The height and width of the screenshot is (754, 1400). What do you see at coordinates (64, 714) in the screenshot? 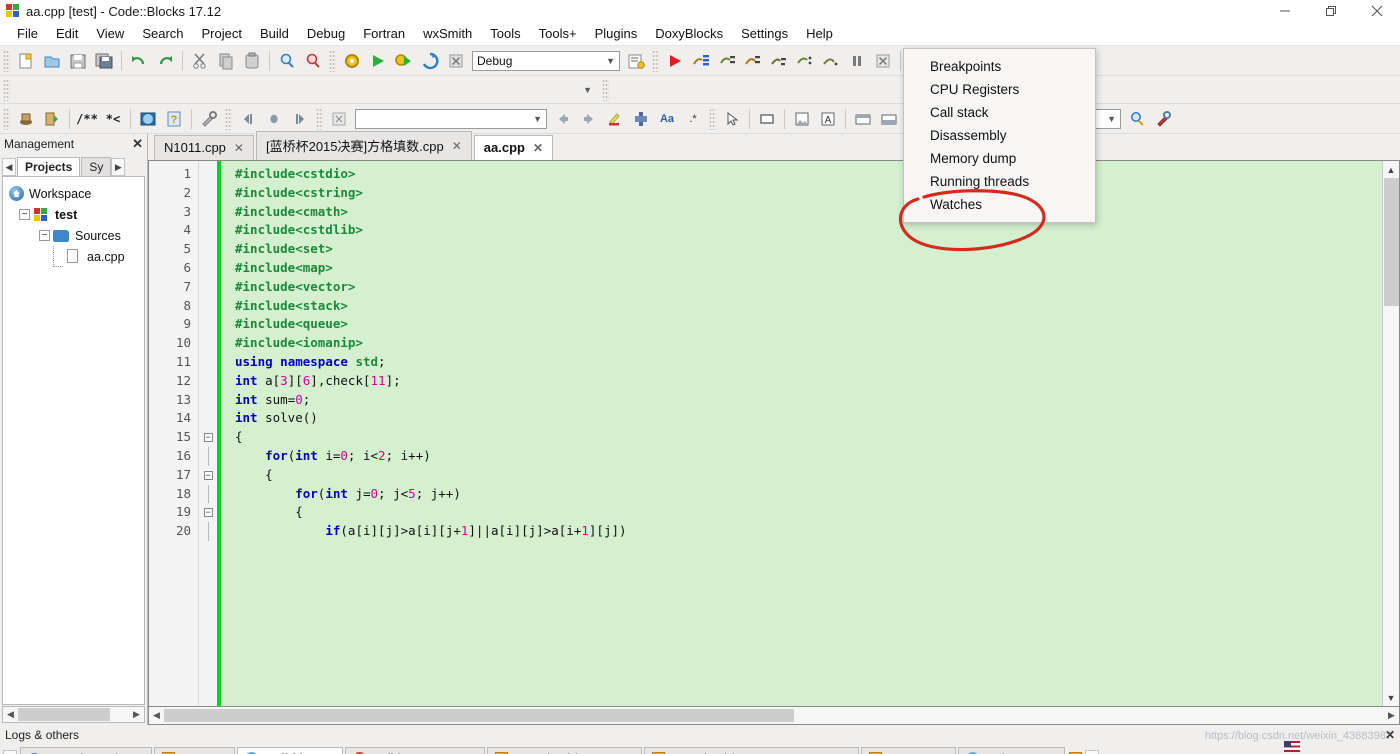
I see `scroll-thumb` at bounding box center [64, 714].